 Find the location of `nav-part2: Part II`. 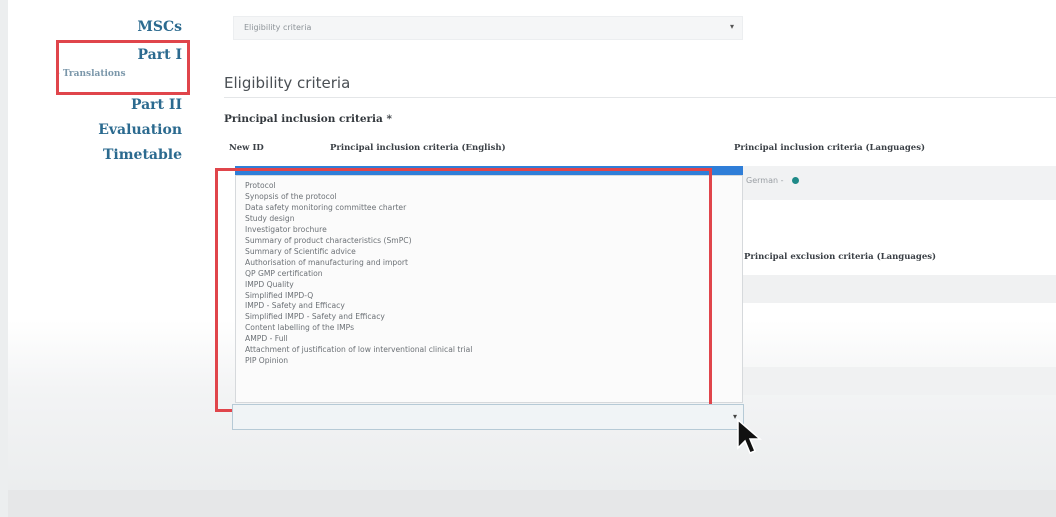

nav-part2: Part II is located at coordinates (156, 105).